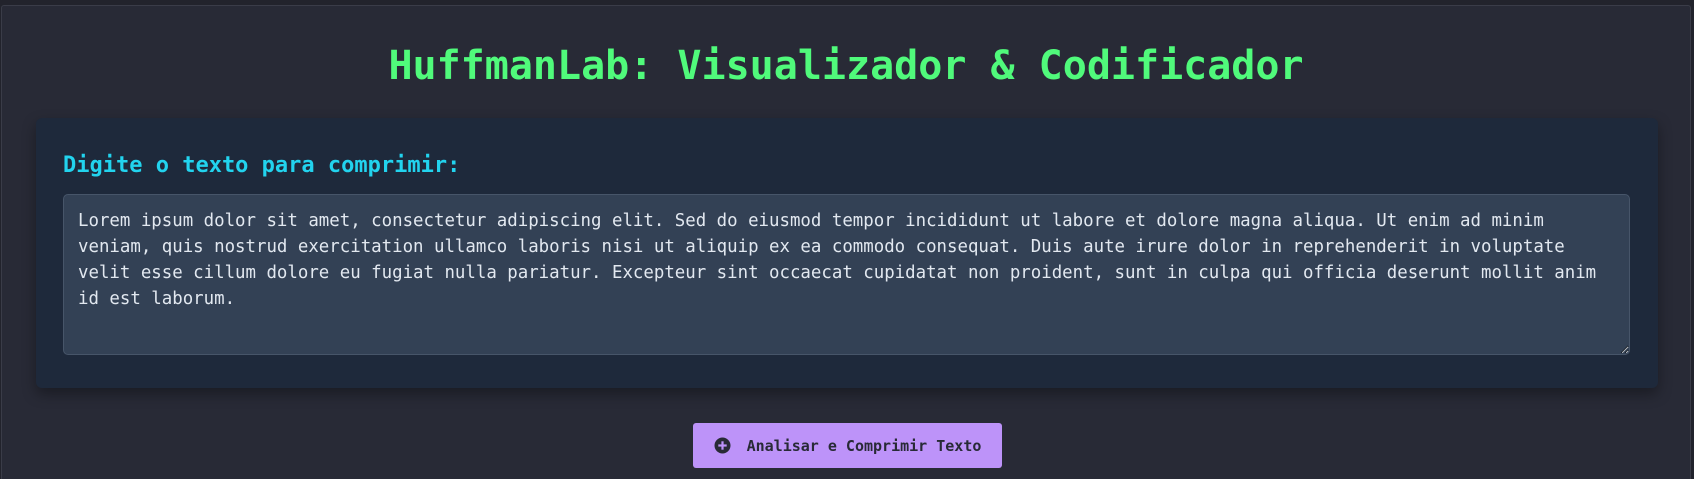  What do you see at coordinates (262, 165) in the screenshot?
I see `input-label: Digite o texto para comprimir:` at bounding box center [262, 165].